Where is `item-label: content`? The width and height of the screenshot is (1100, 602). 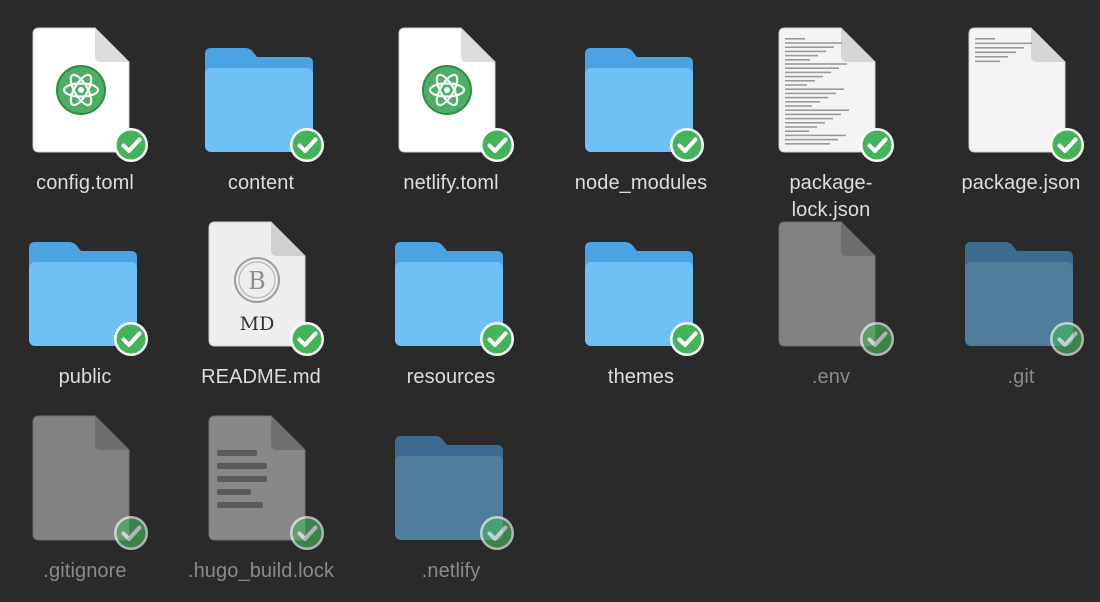 item-label: content is located at coordinates (261, 183).